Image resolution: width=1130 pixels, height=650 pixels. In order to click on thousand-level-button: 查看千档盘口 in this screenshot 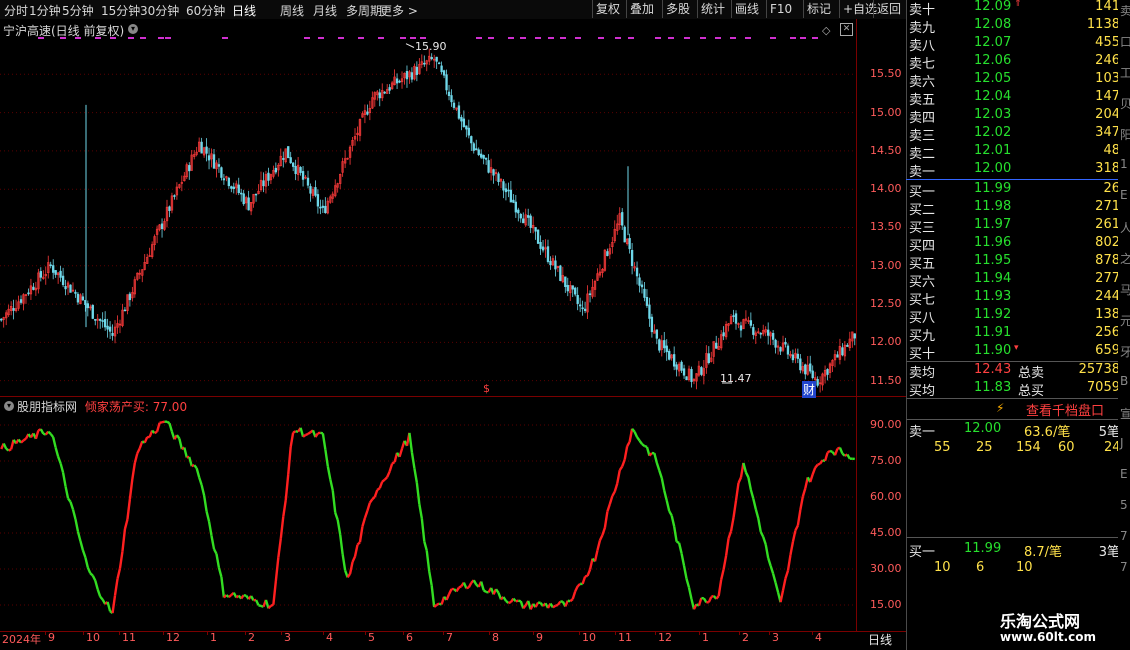, I will do `click(1065, 409)`.